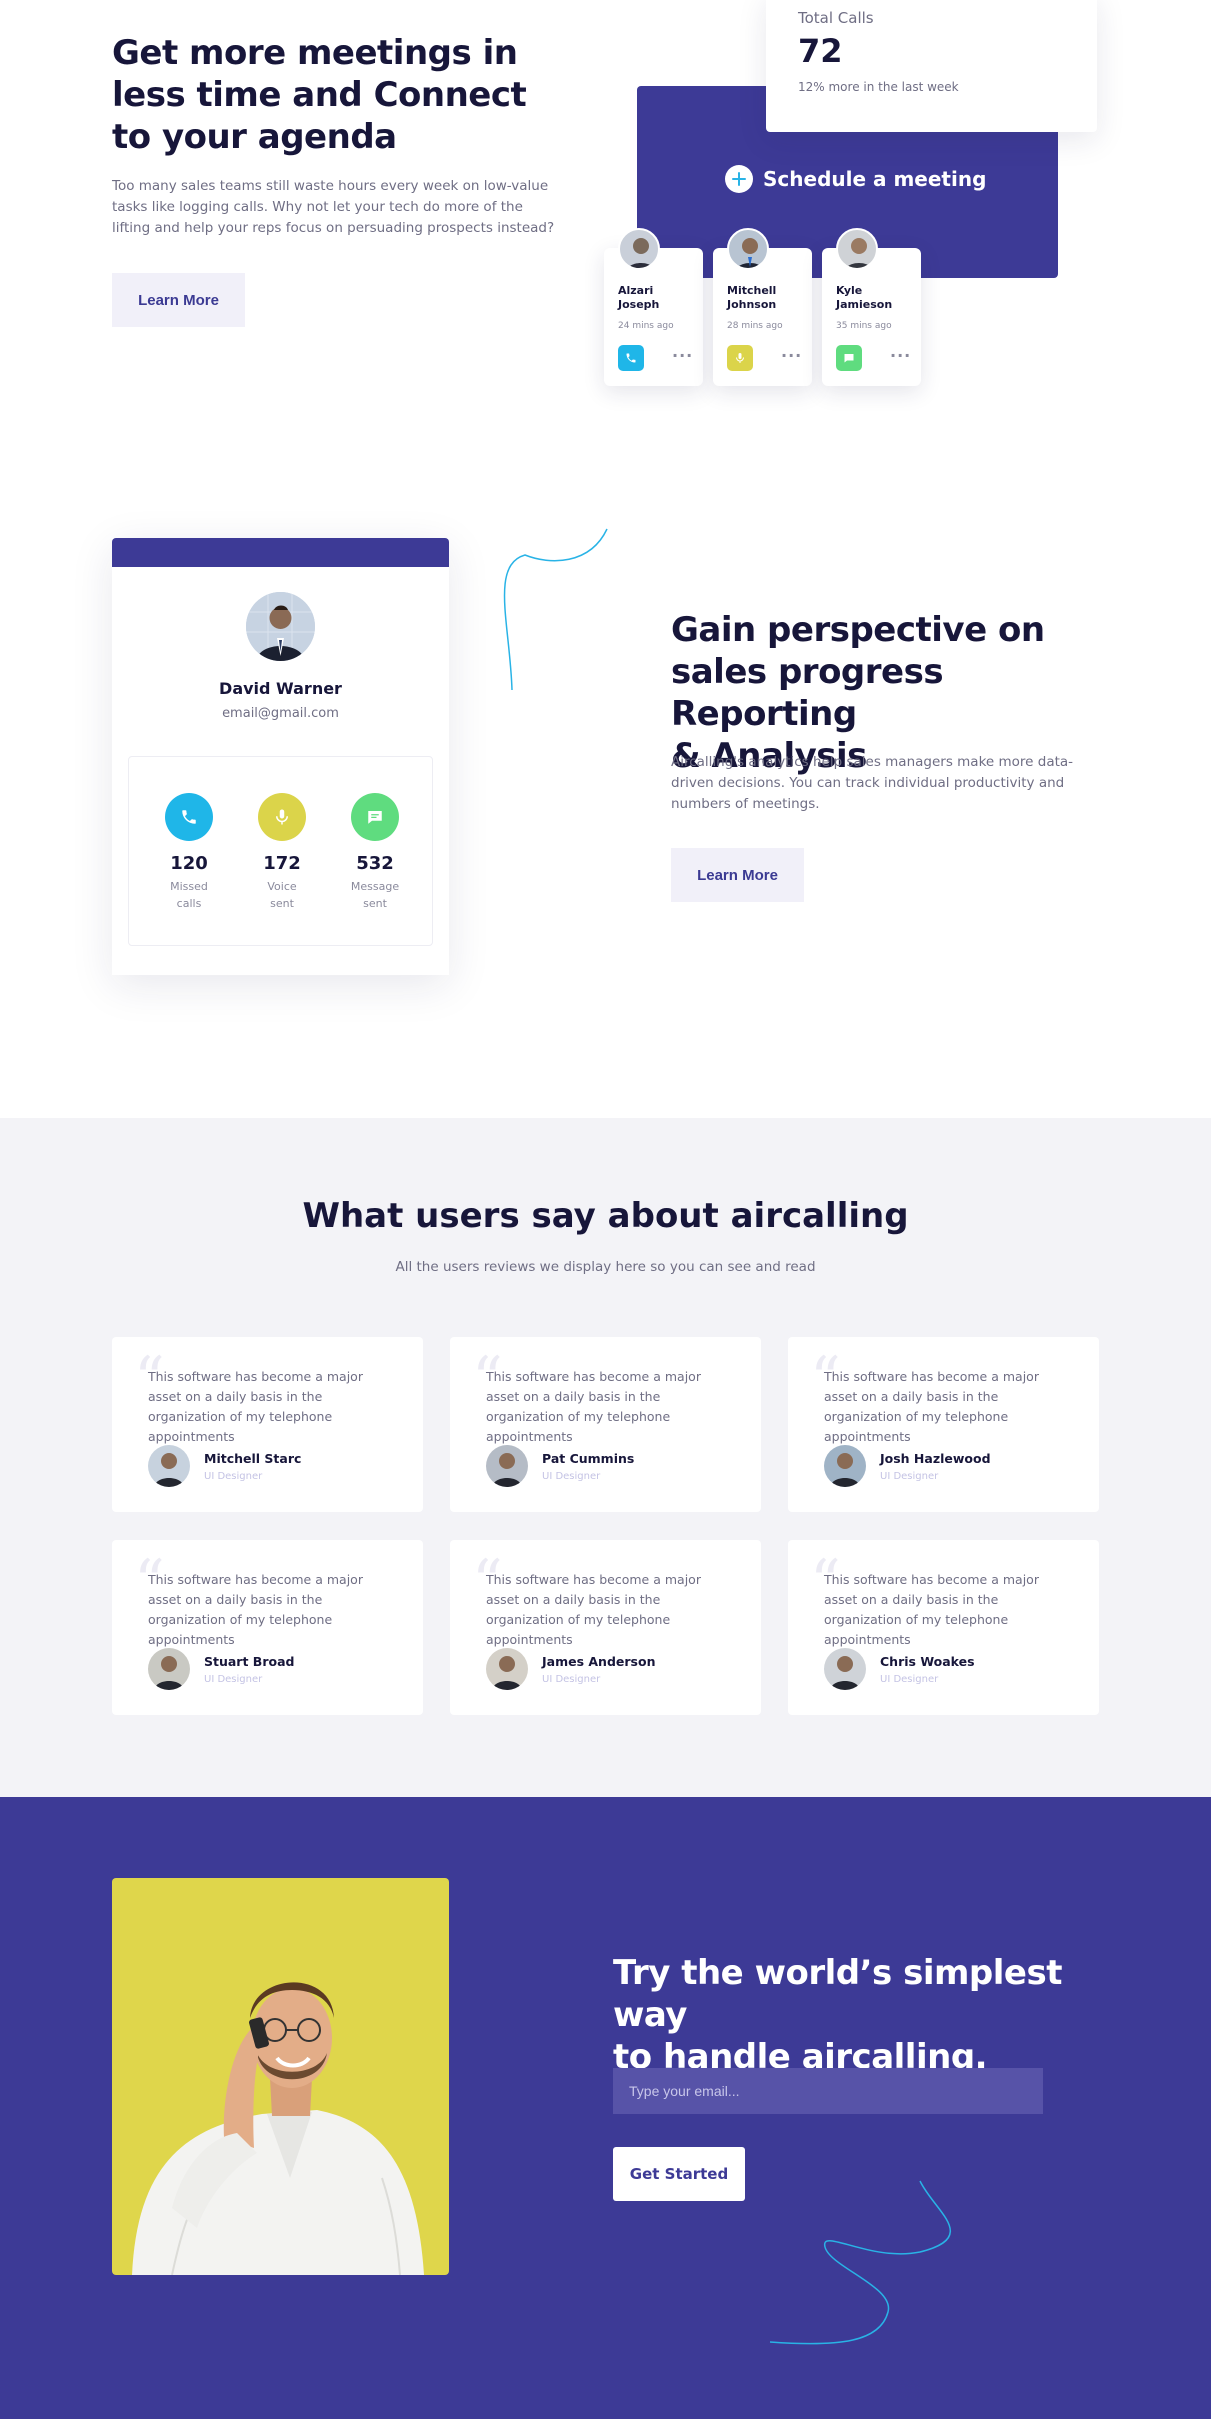  What do you see at coordinates (253, 1458) in the screenshot?
I see `reviewer-name: Mitchell Starc` at bounding box center [253, 1458].